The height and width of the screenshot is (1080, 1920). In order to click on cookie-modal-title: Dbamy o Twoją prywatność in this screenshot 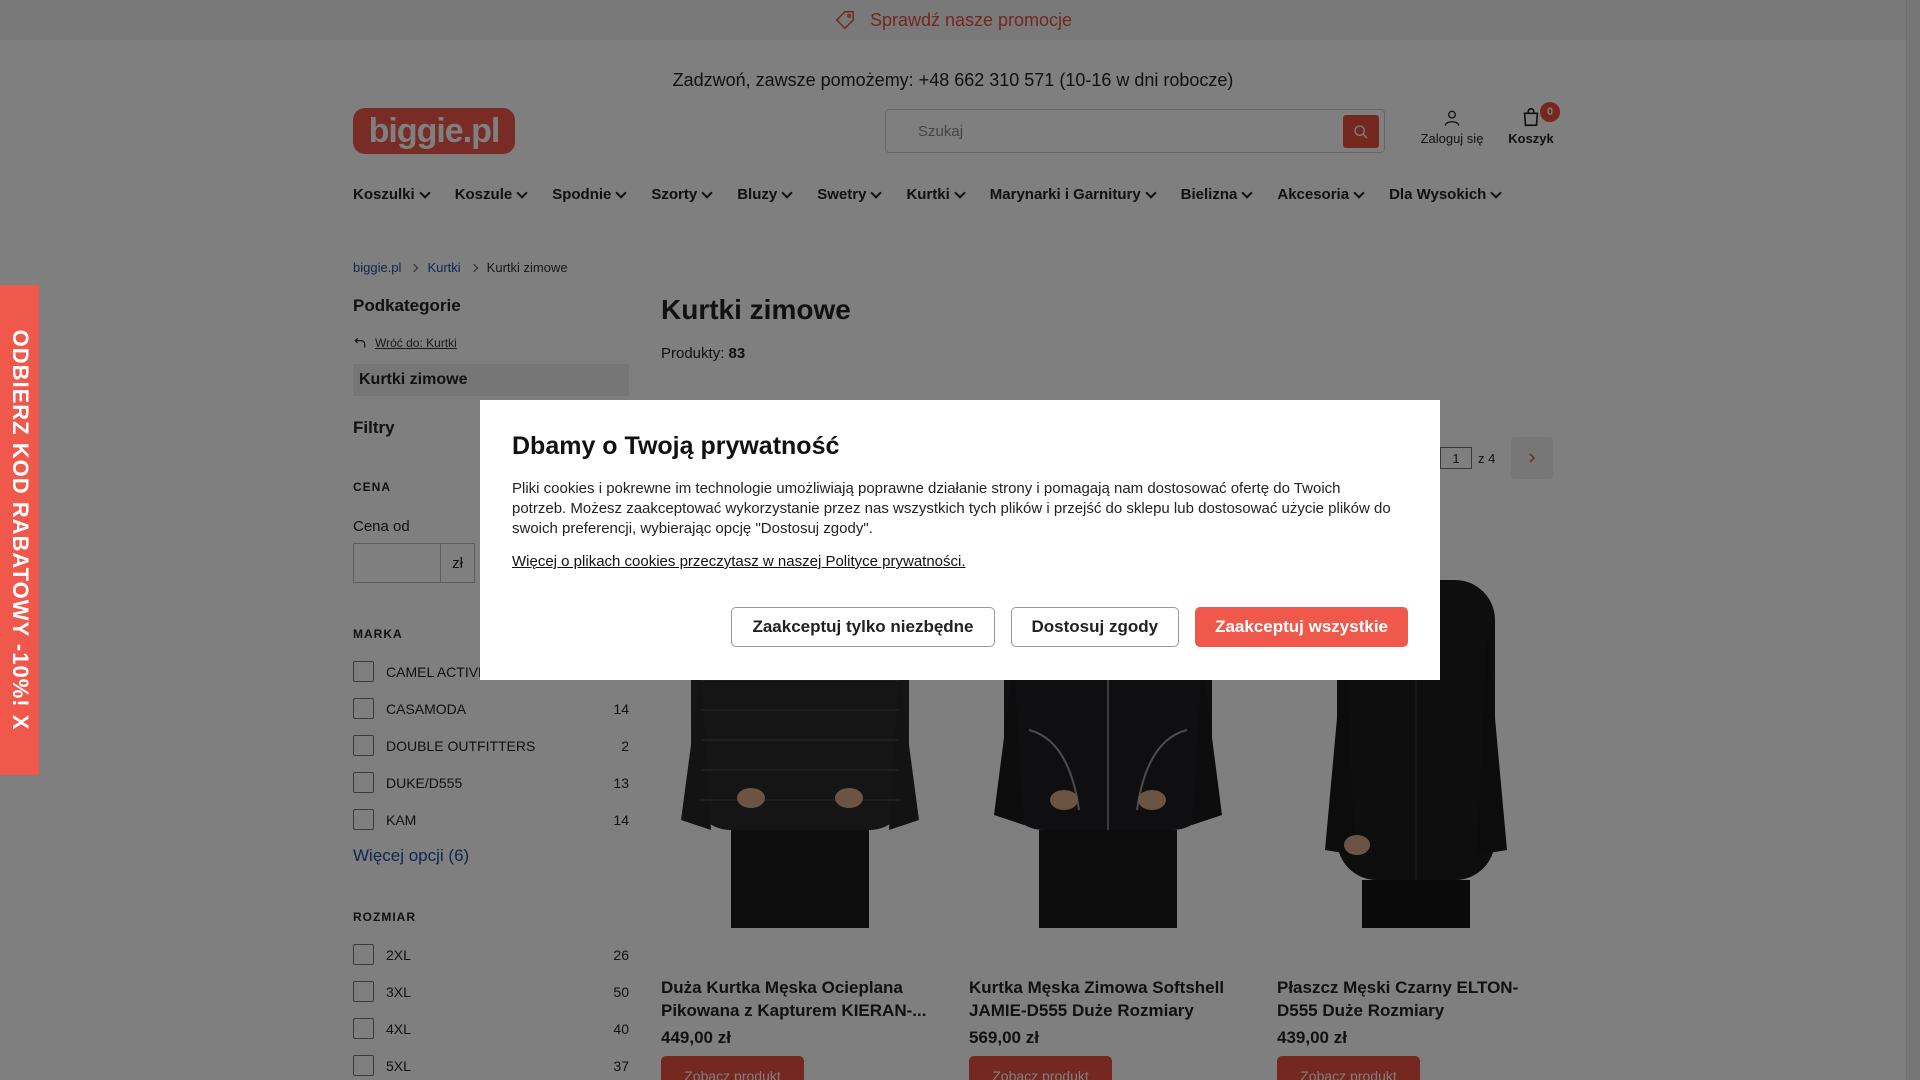, I will do `click(676, 446)`.